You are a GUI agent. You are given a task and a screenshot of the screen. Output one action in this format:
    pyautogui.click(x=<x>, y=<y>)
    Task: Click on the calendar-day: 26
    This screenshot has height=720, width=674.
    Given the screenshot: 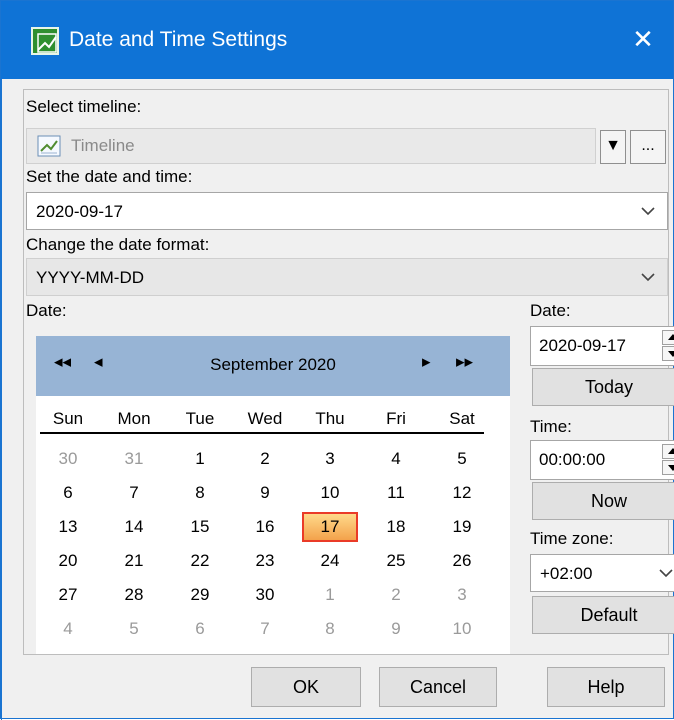 What is the action you would take?
    pyautogui.click(x=462, y=561)
    